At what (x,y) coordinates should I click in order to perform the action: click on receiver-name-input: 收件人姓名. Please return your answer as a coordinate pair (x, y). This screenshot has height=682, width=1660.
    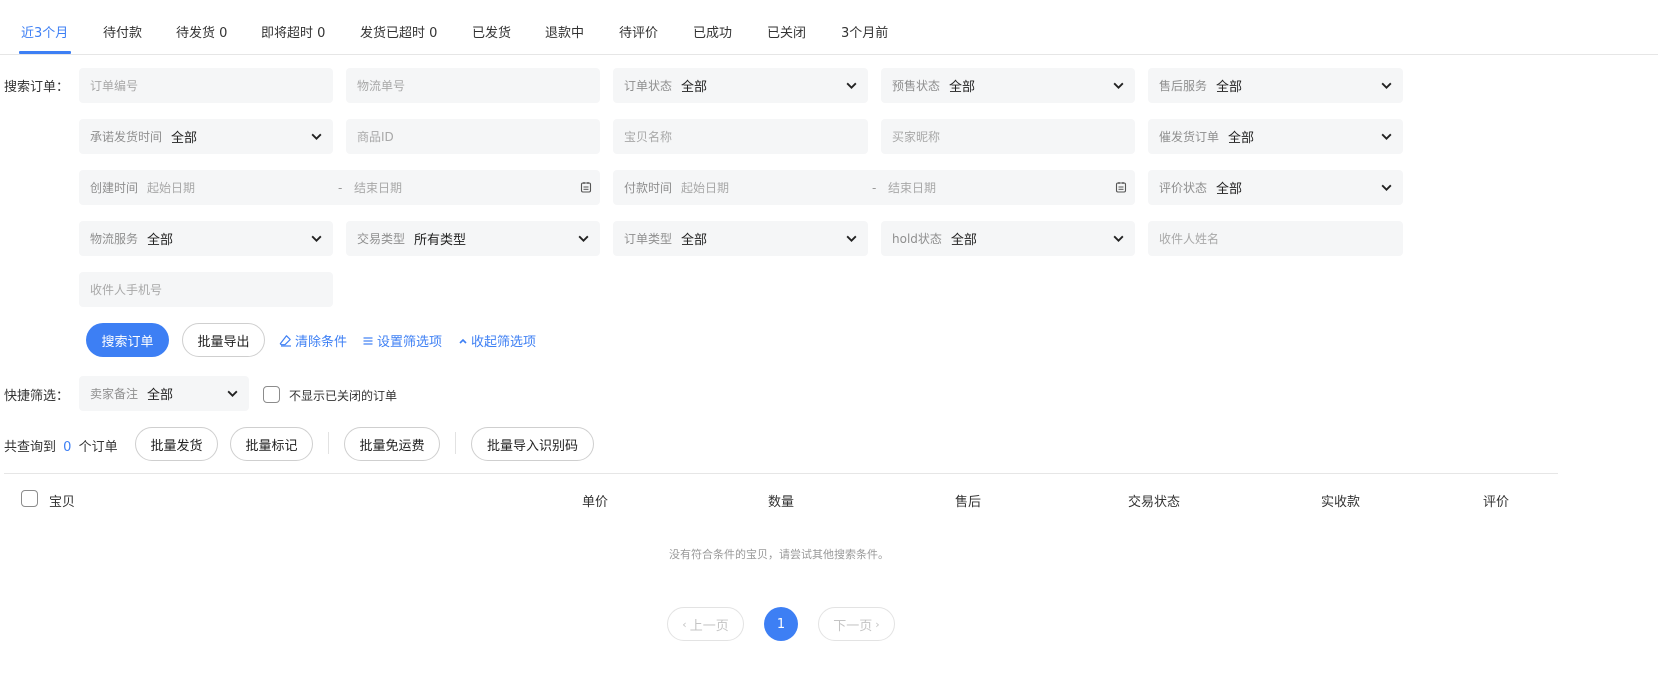
    Looking at the image, I should click on (1275, 238).